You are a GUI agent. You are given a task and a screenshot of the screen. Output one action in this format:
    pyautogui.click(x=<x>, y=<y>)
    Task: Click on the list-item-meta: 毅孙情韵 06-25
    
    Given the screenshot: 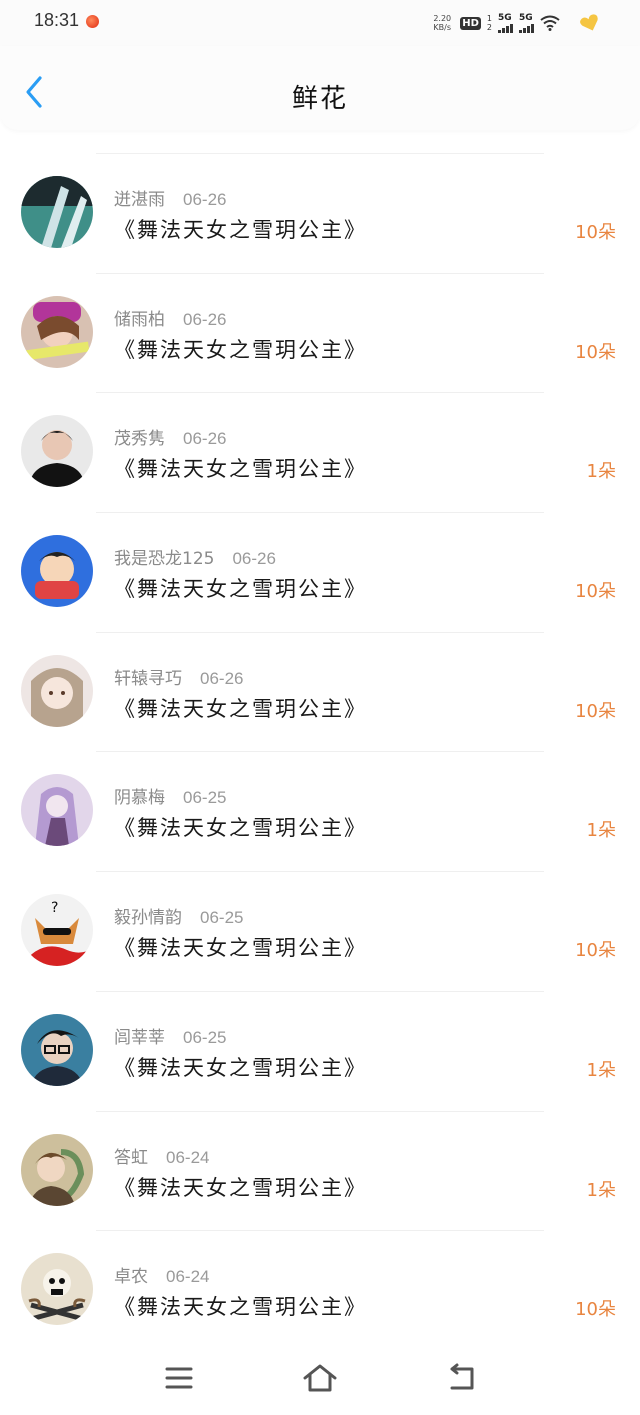 What is the action you would take?
    pyautogui.click(x=178, y=915)
    